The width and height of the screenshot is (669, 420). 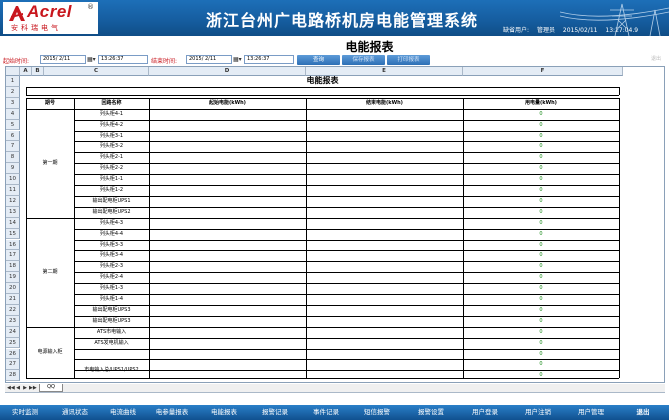 I want to click on logo-mark-icon, so click(x=17, y=13).